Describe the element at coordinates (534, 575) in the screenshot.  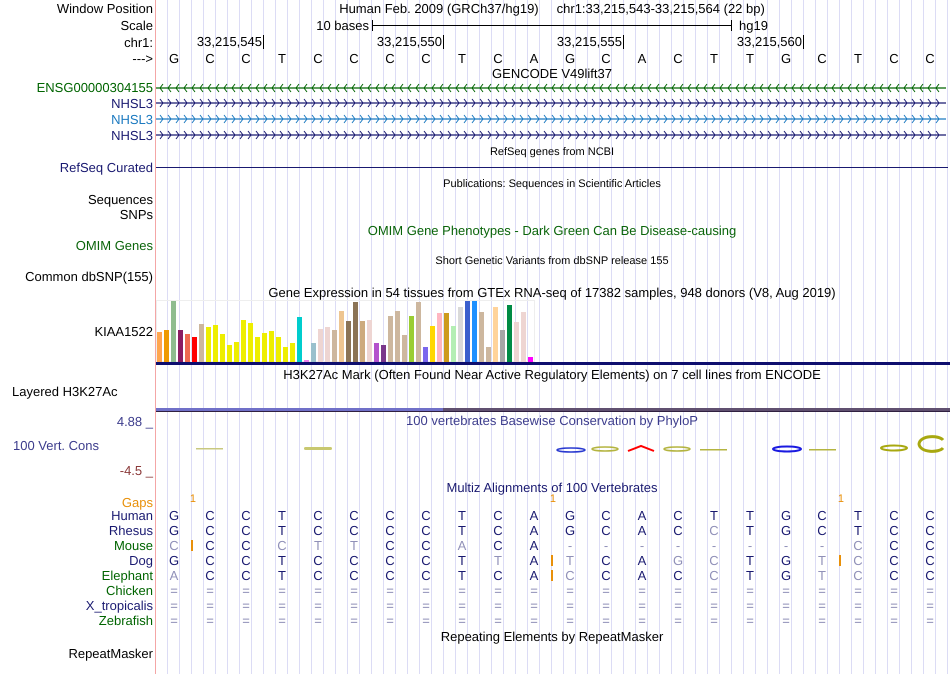
I see `alignment-cell: A` at that location.